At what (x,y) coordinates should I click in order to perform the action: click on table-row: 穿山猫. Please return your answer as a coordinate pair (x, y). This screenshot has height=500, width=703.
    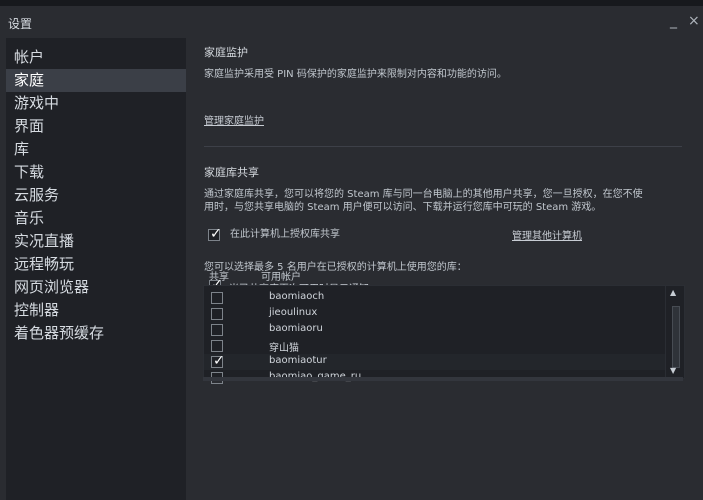
    Looking at the image, I should click on (435, 346).